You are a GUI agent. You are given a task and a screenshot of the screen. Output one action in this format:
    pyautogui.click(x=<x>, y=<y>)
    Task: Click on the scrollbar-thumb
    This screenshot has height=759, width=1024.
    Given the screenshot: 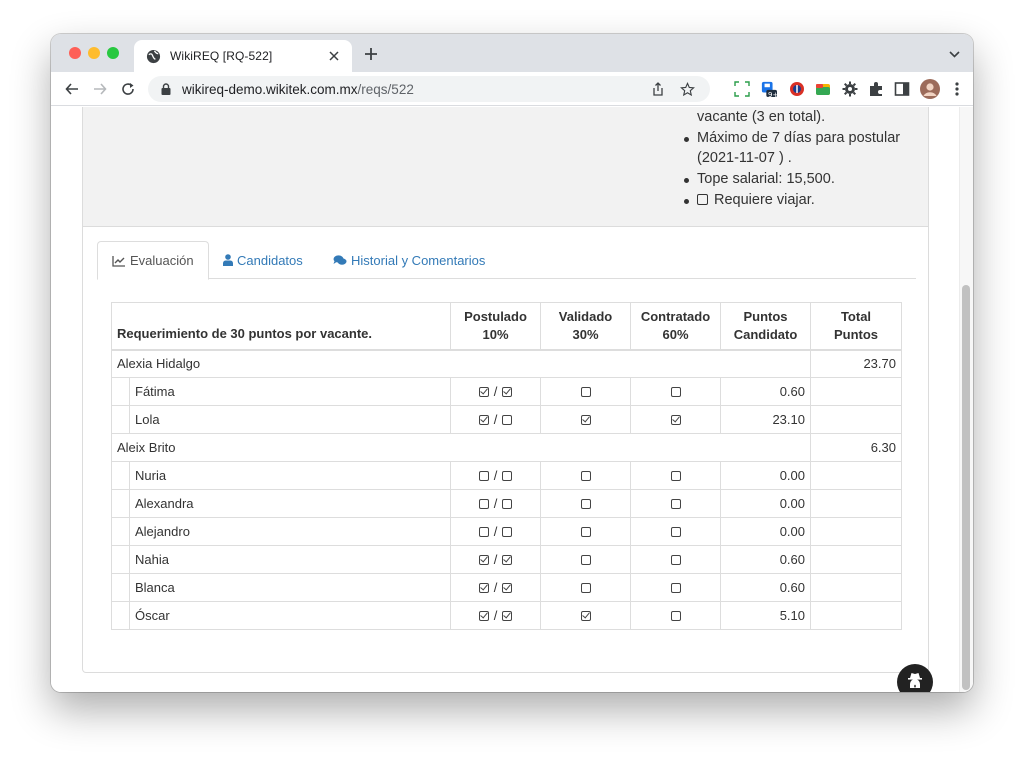 What is the action you would take?
    pyautogui.click(x=966, y=487)
    